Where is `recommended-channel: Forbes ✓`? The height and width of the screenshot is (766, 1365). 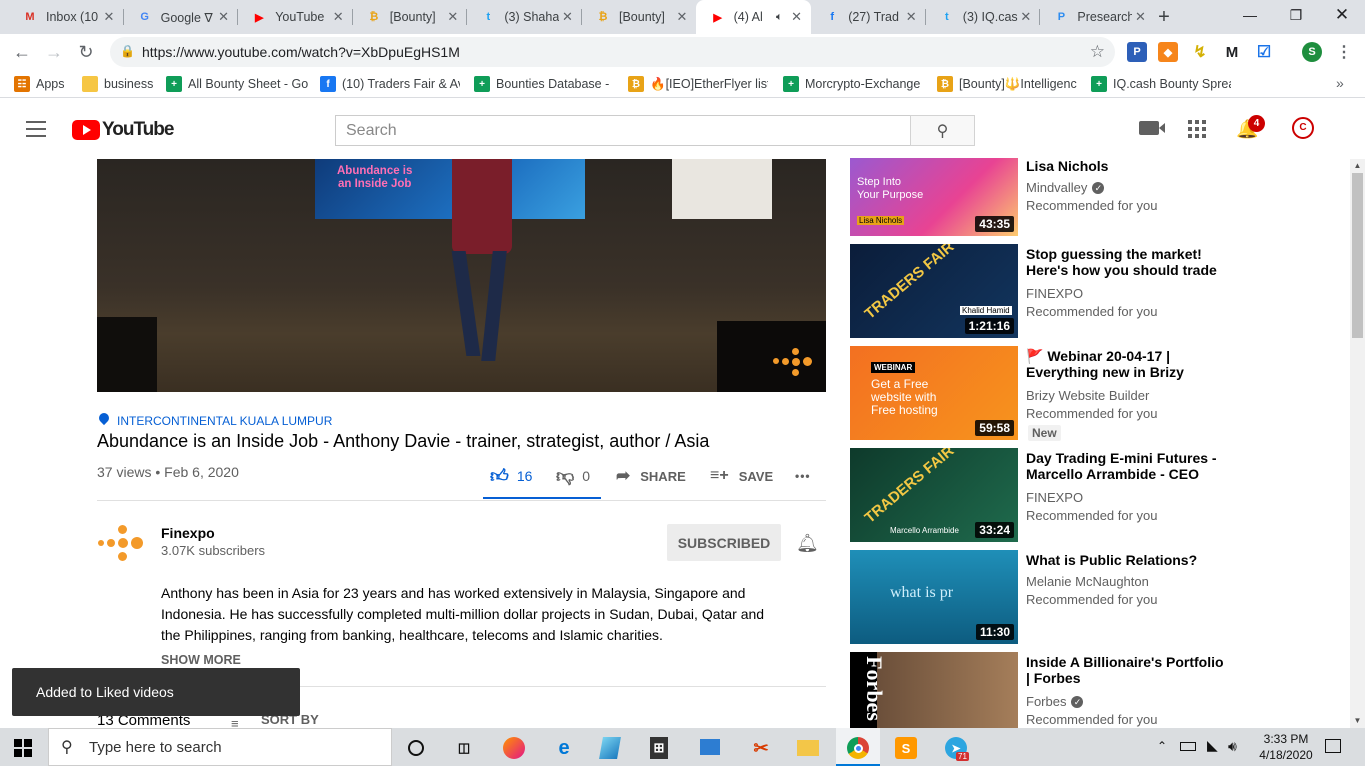 recommended-channel: Forbes ✓ is located at coordinates (1055, 701).